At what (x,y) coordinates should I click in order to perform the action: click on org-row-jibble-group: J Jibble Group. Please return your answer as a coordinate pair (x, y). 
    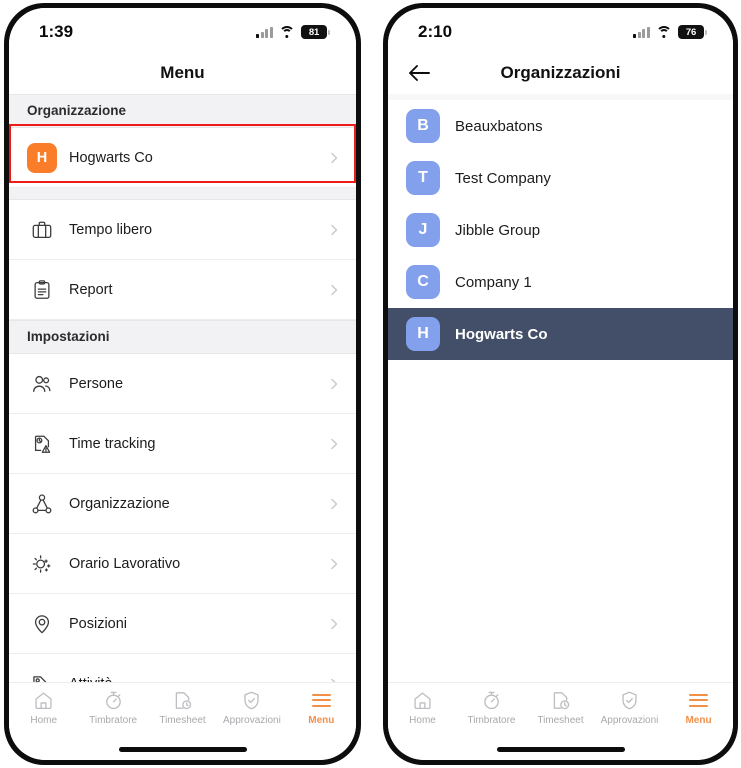
    Looking at the image, I should click on (560, 230).